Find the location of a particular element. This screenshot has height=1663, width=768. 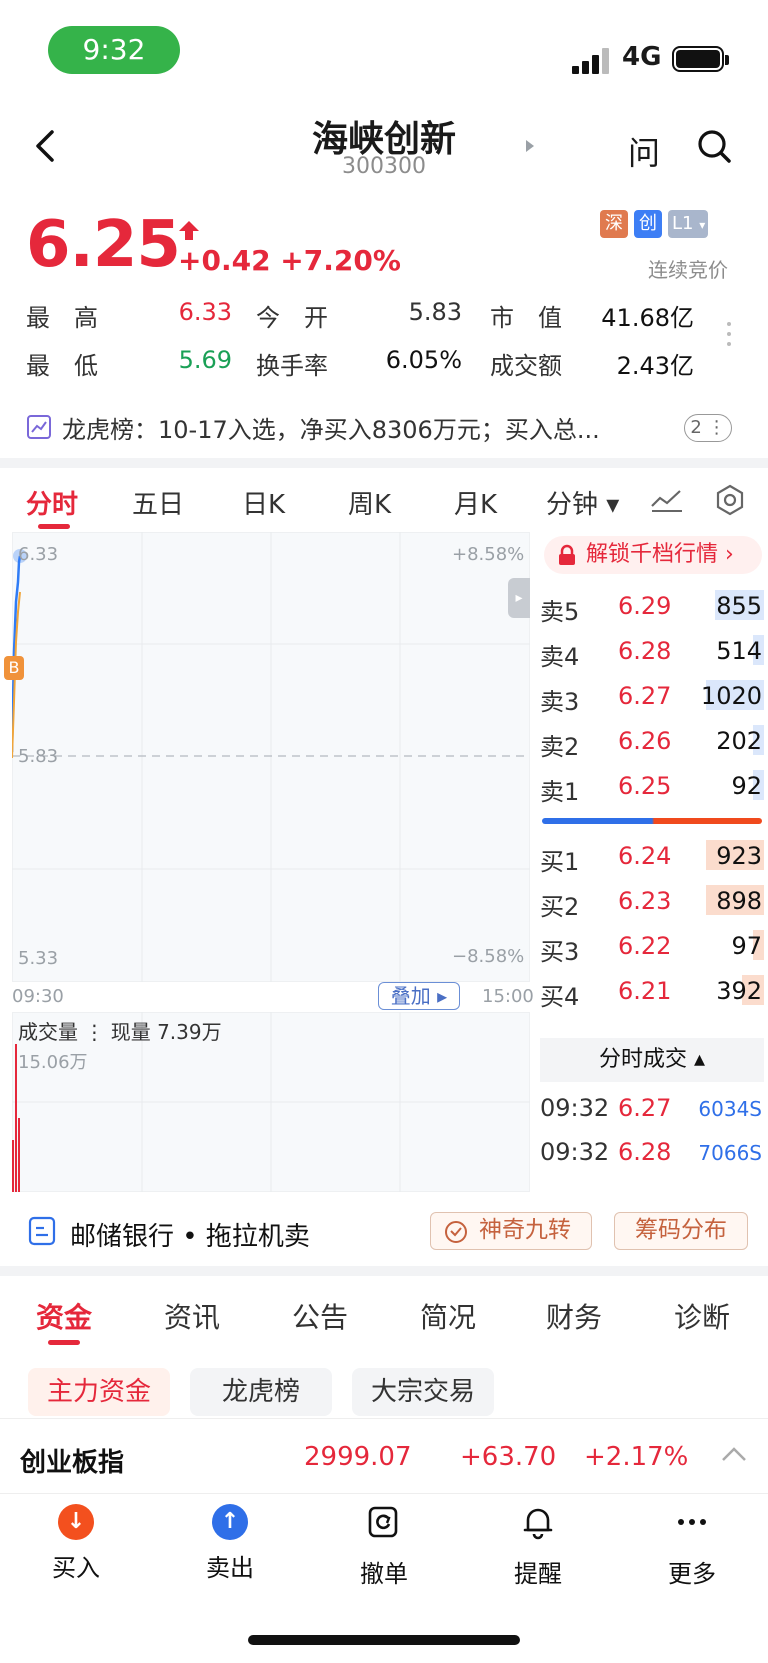

nav-cancel-order: 撤单 is located at coordinates (384, 1546).